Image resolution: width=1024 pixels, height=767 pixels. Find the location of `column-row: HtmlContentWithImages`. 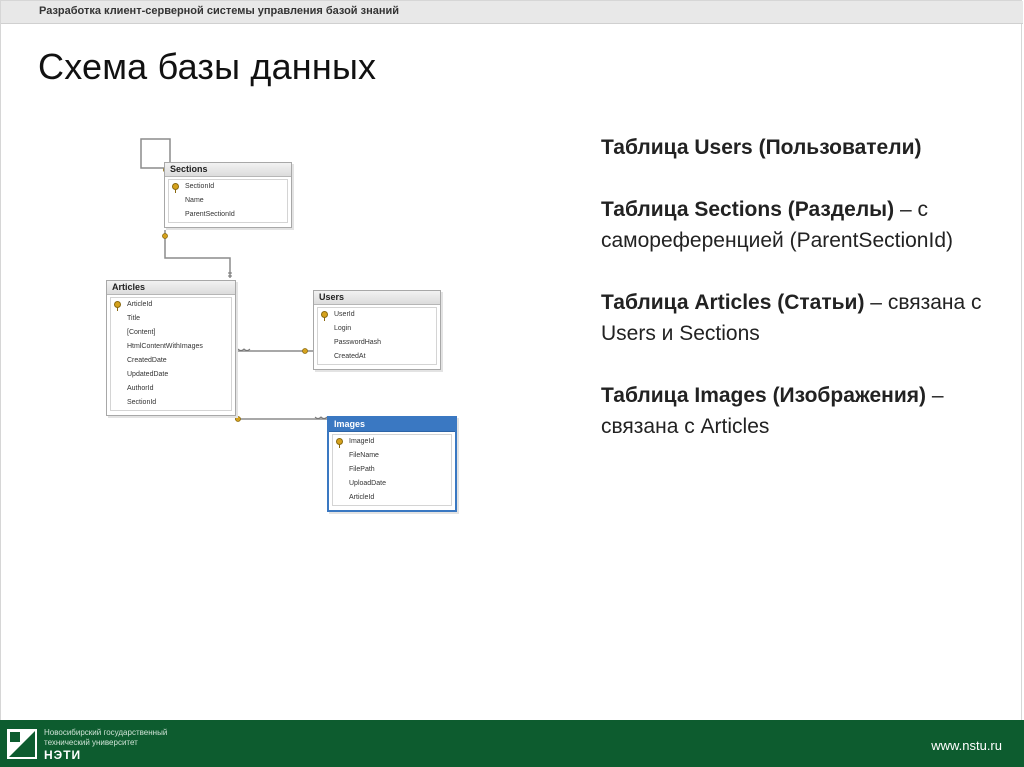

column-row: HtmlContentWithImages is located at coordinates (171, 347).